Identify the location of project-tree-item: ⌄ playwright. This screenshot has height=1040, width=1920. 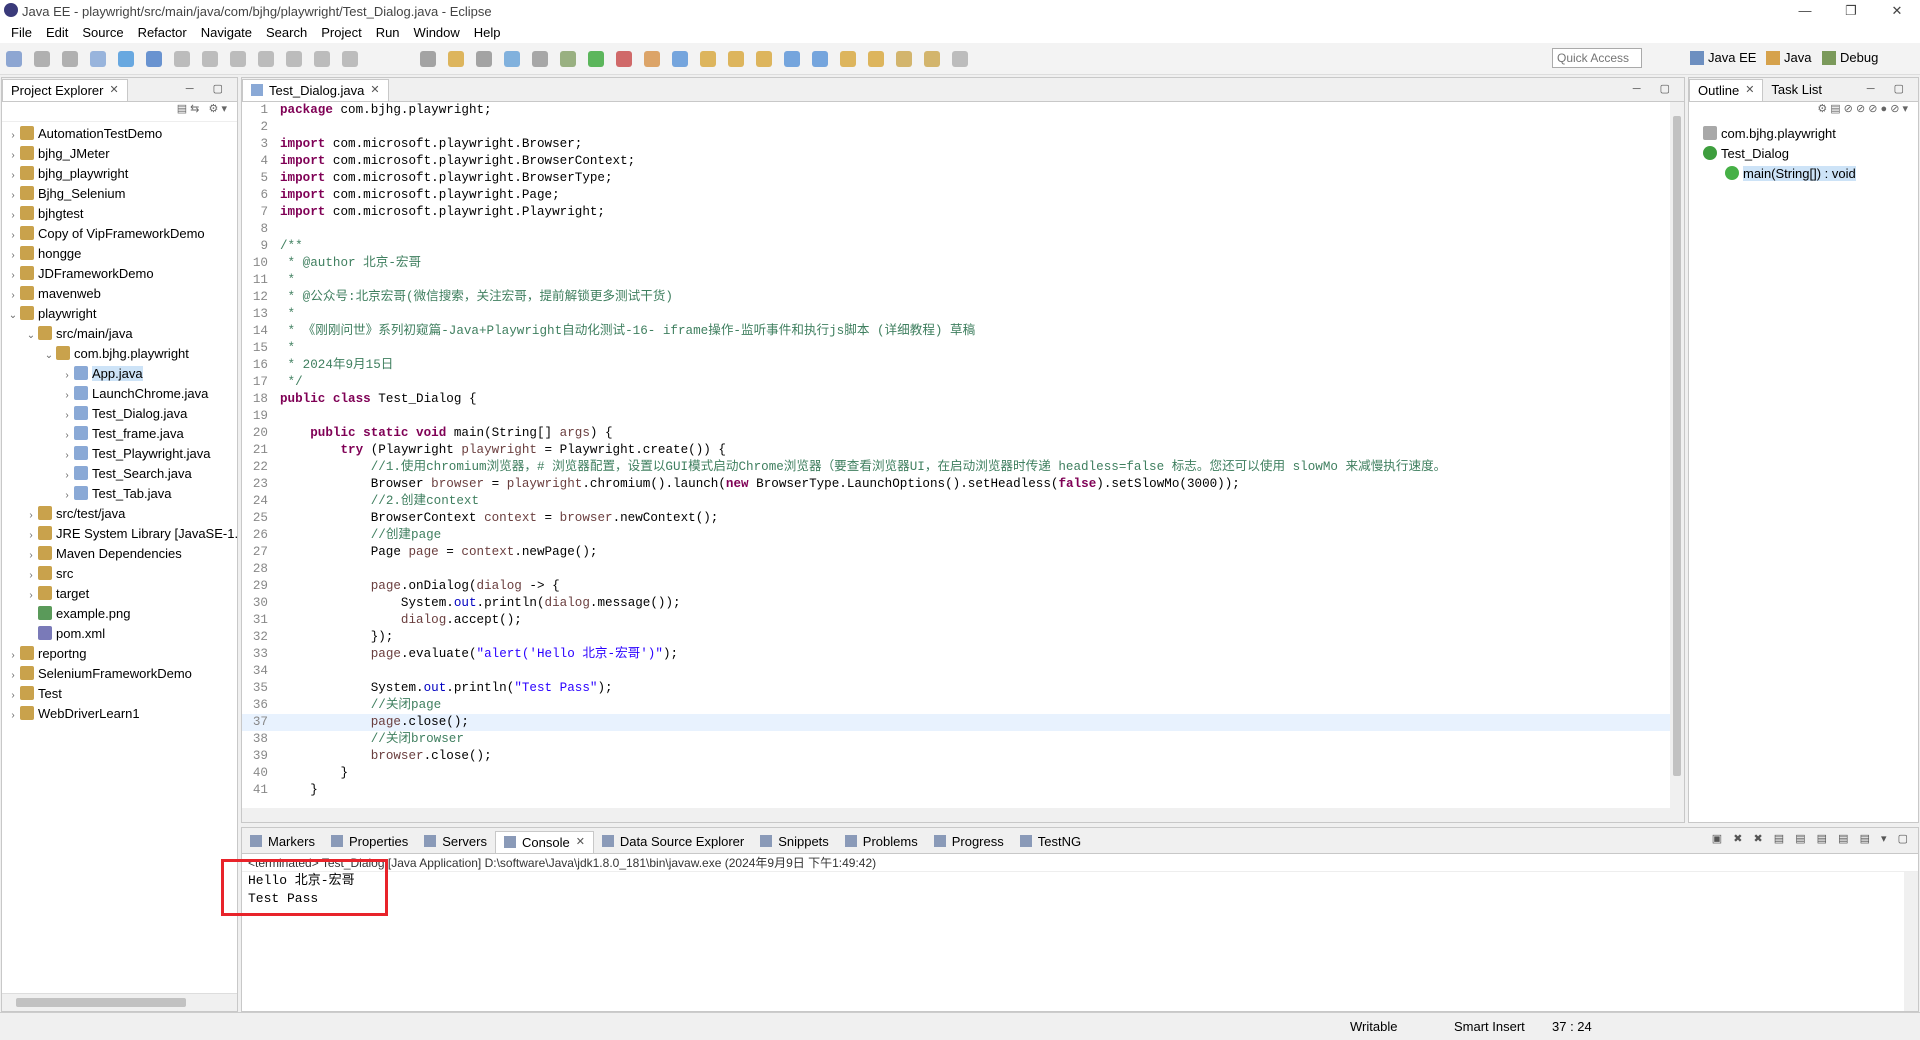
(119, 314).